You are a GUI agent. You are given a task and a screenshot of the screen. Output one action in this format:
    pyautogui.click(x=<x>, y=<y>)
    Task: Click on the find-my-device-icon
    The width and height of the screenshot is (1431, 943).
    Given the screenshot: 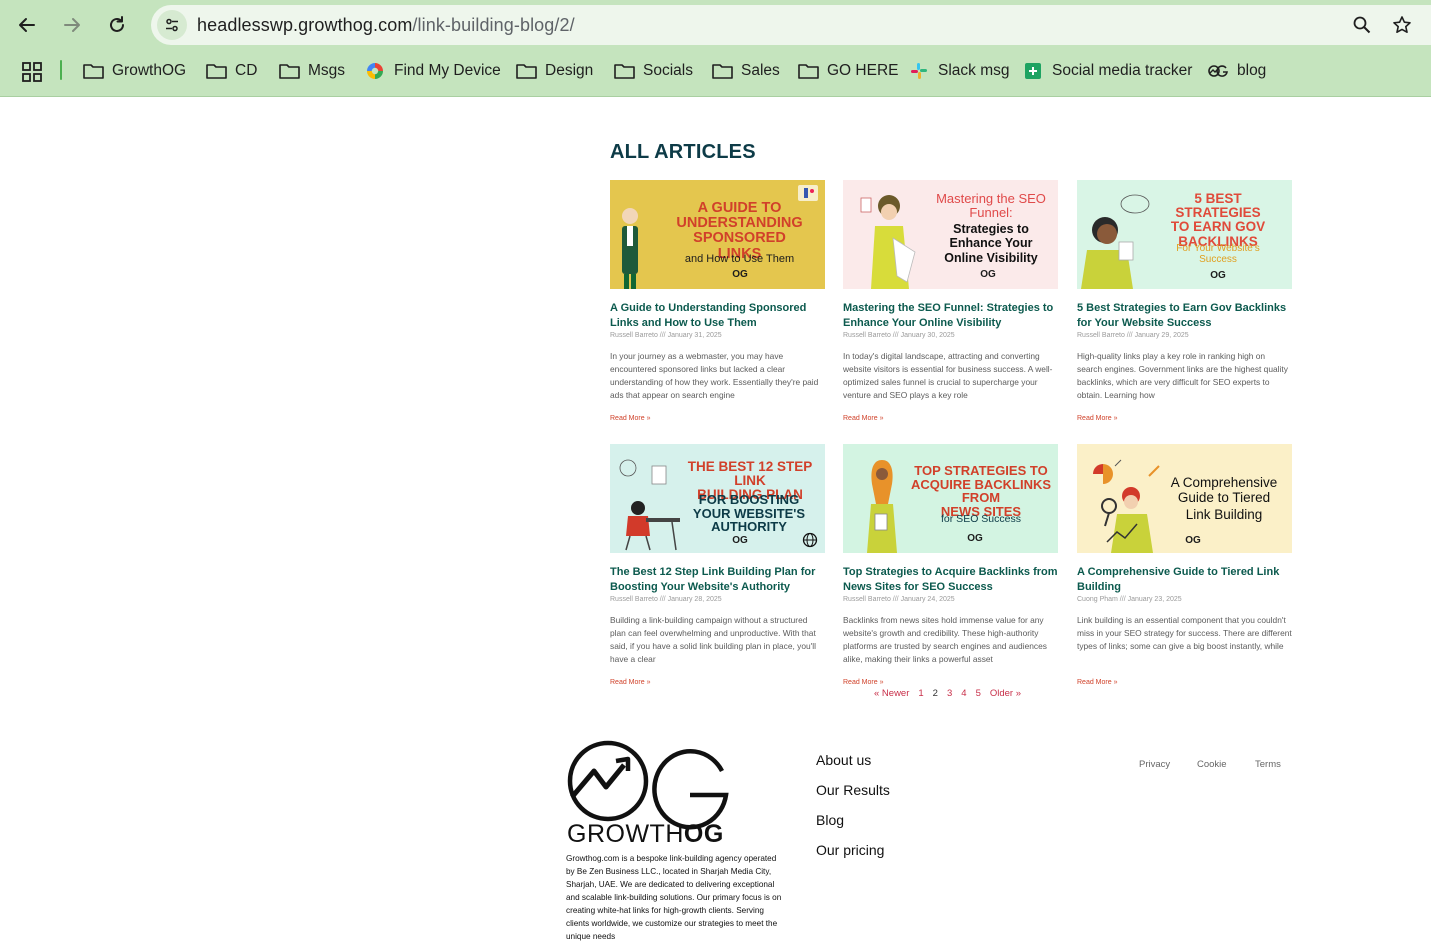 What is the action you would take?
    pyautogui.click(x=375, y=71)
    